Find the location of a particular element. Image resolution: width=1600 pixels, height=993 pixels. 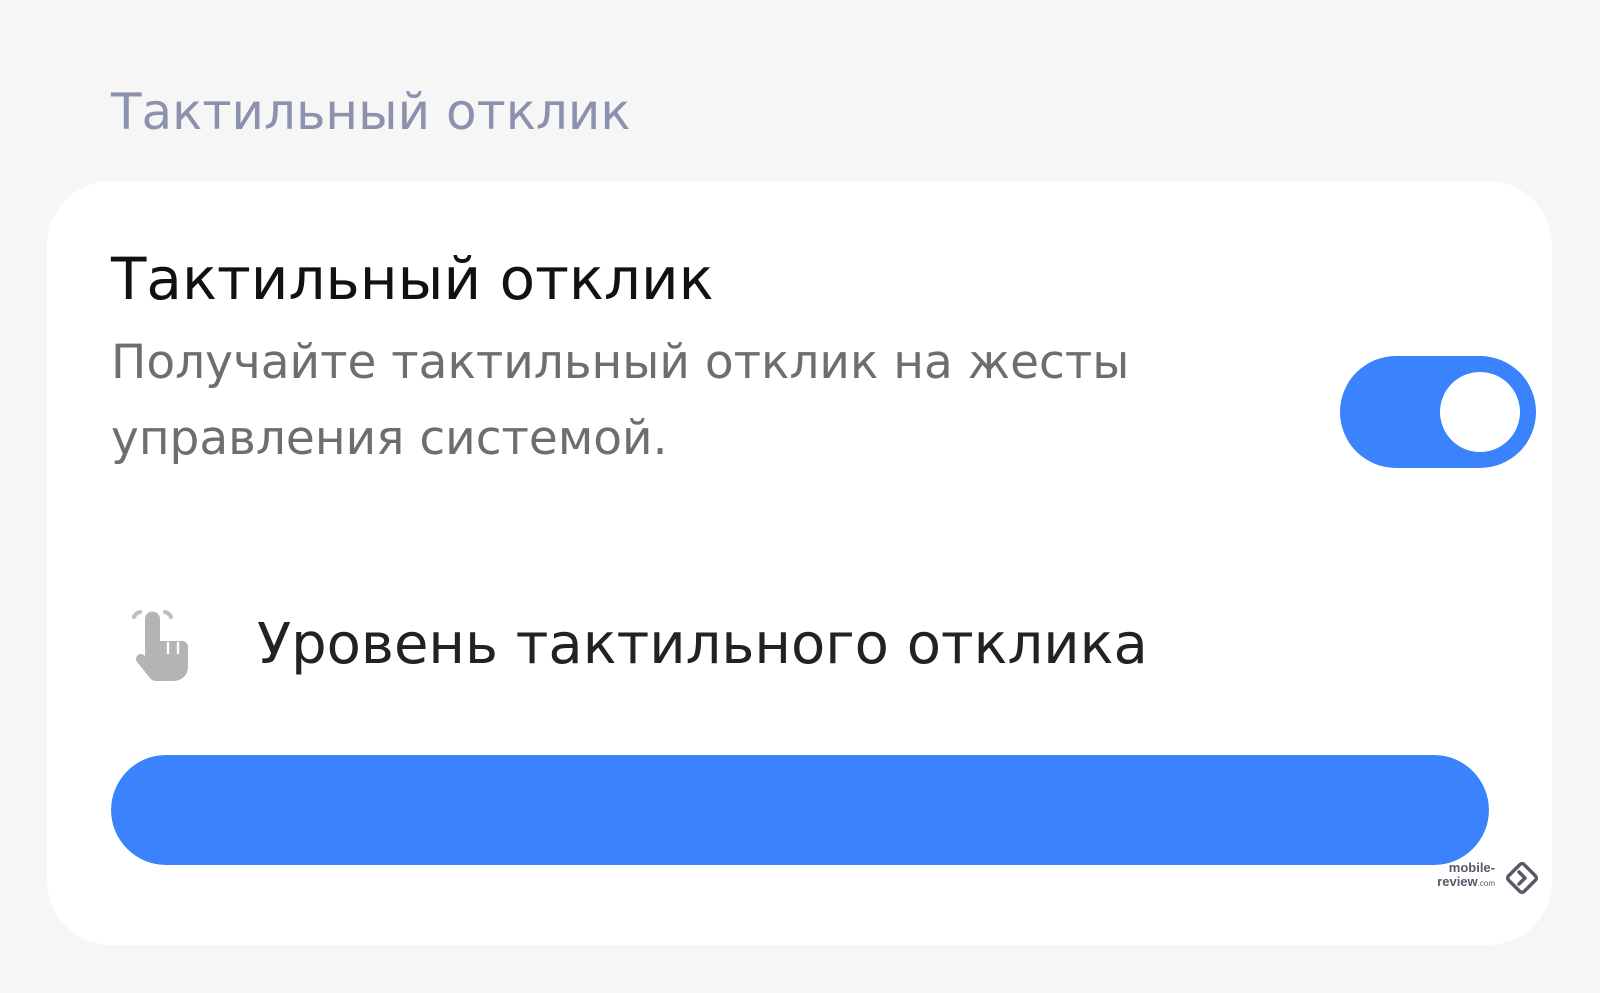

slider-fill is located at coordinates (800, 810).